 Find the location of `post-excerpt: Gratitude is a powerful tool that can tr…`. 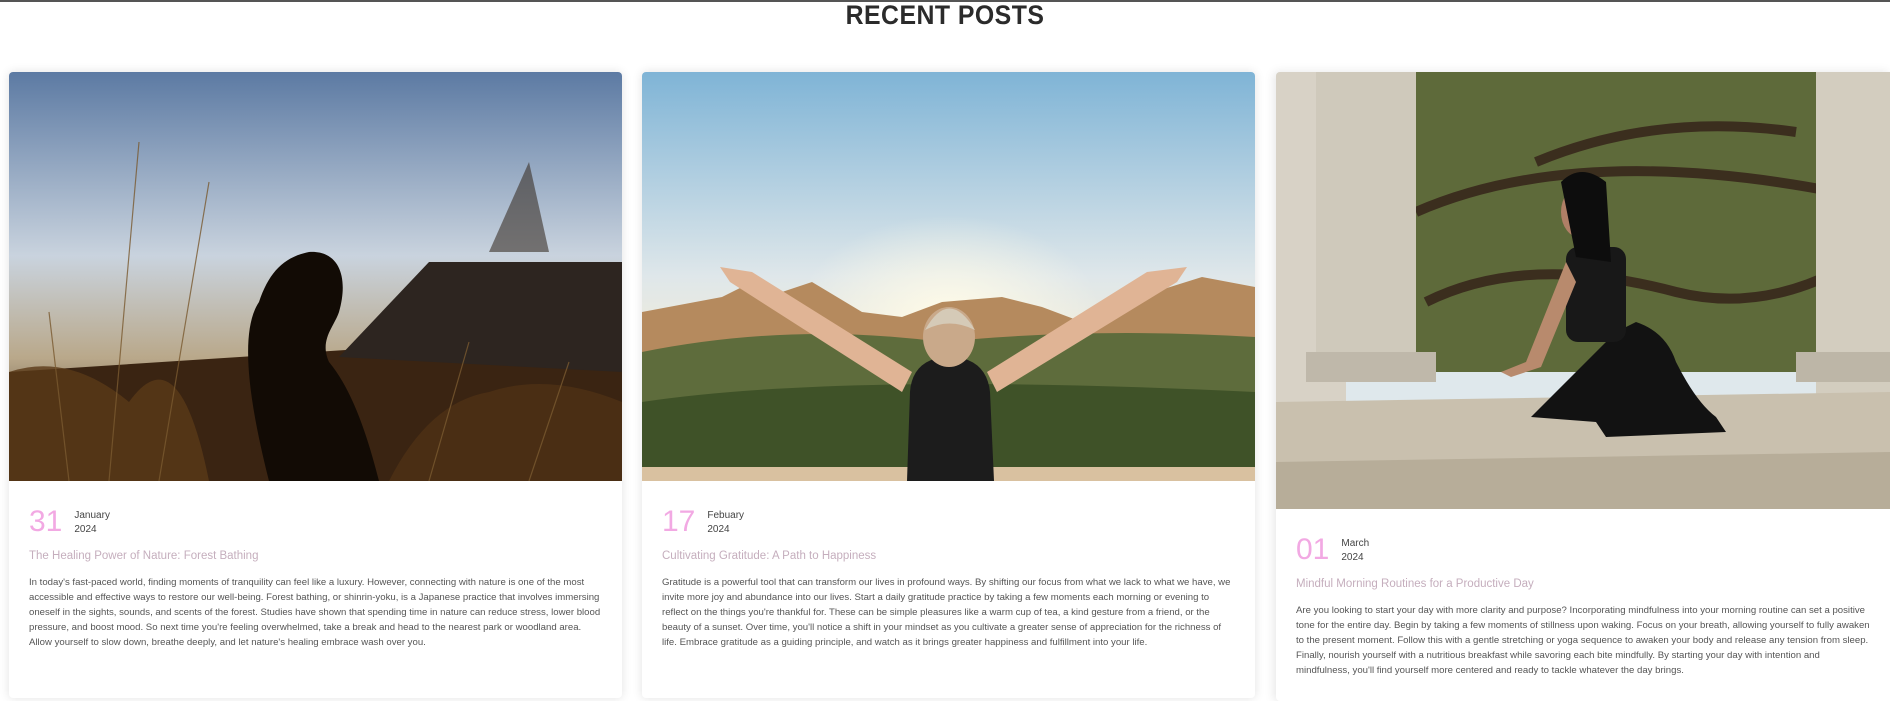

post-excerpt: Gratitude is a powerful tool that can tr… is located at coordinates (946, 612).